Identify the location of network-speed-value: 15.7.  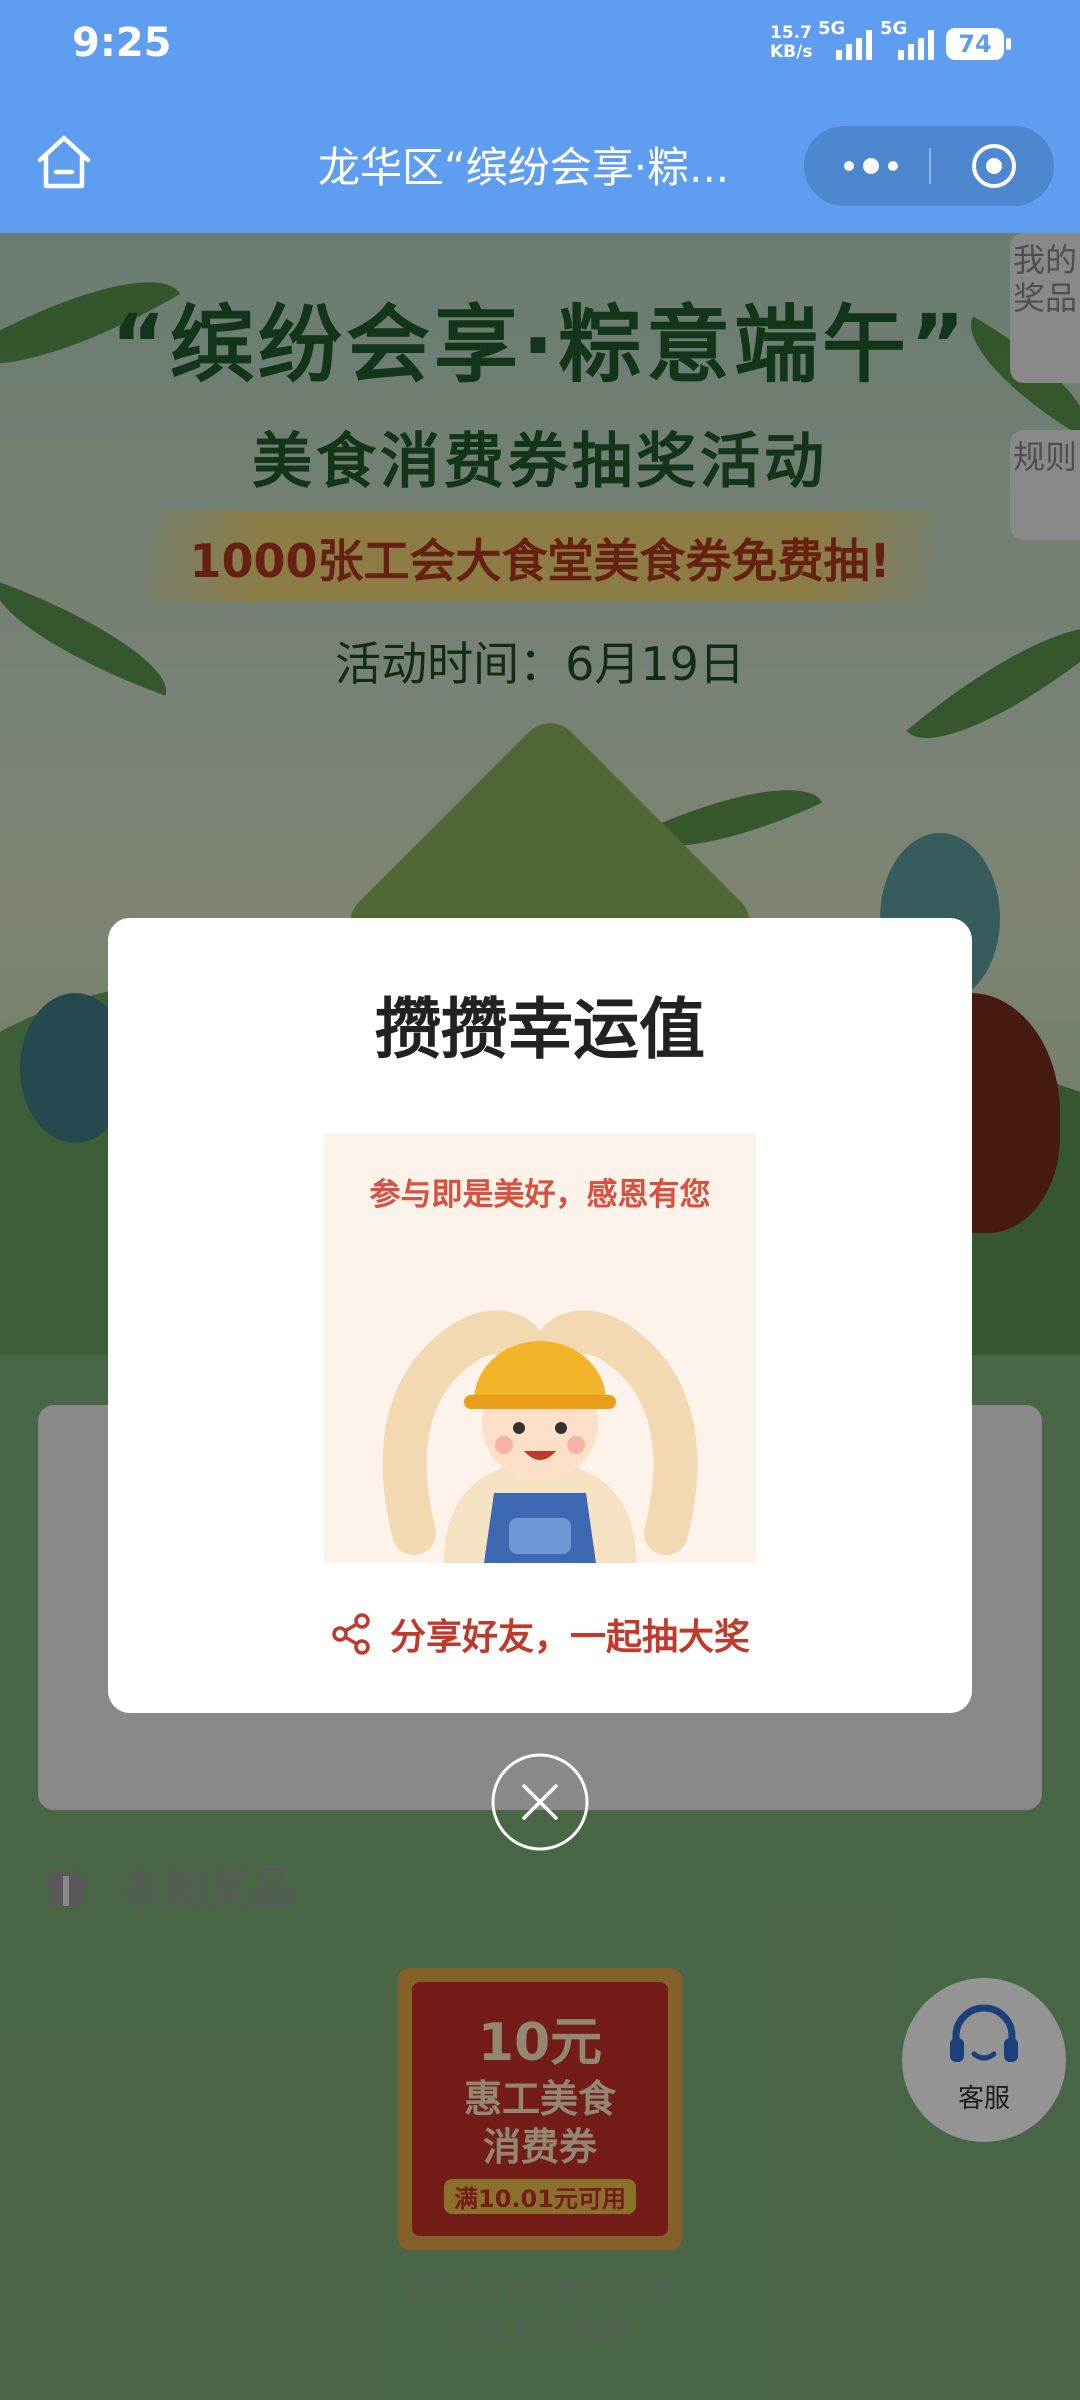
(791, 33).